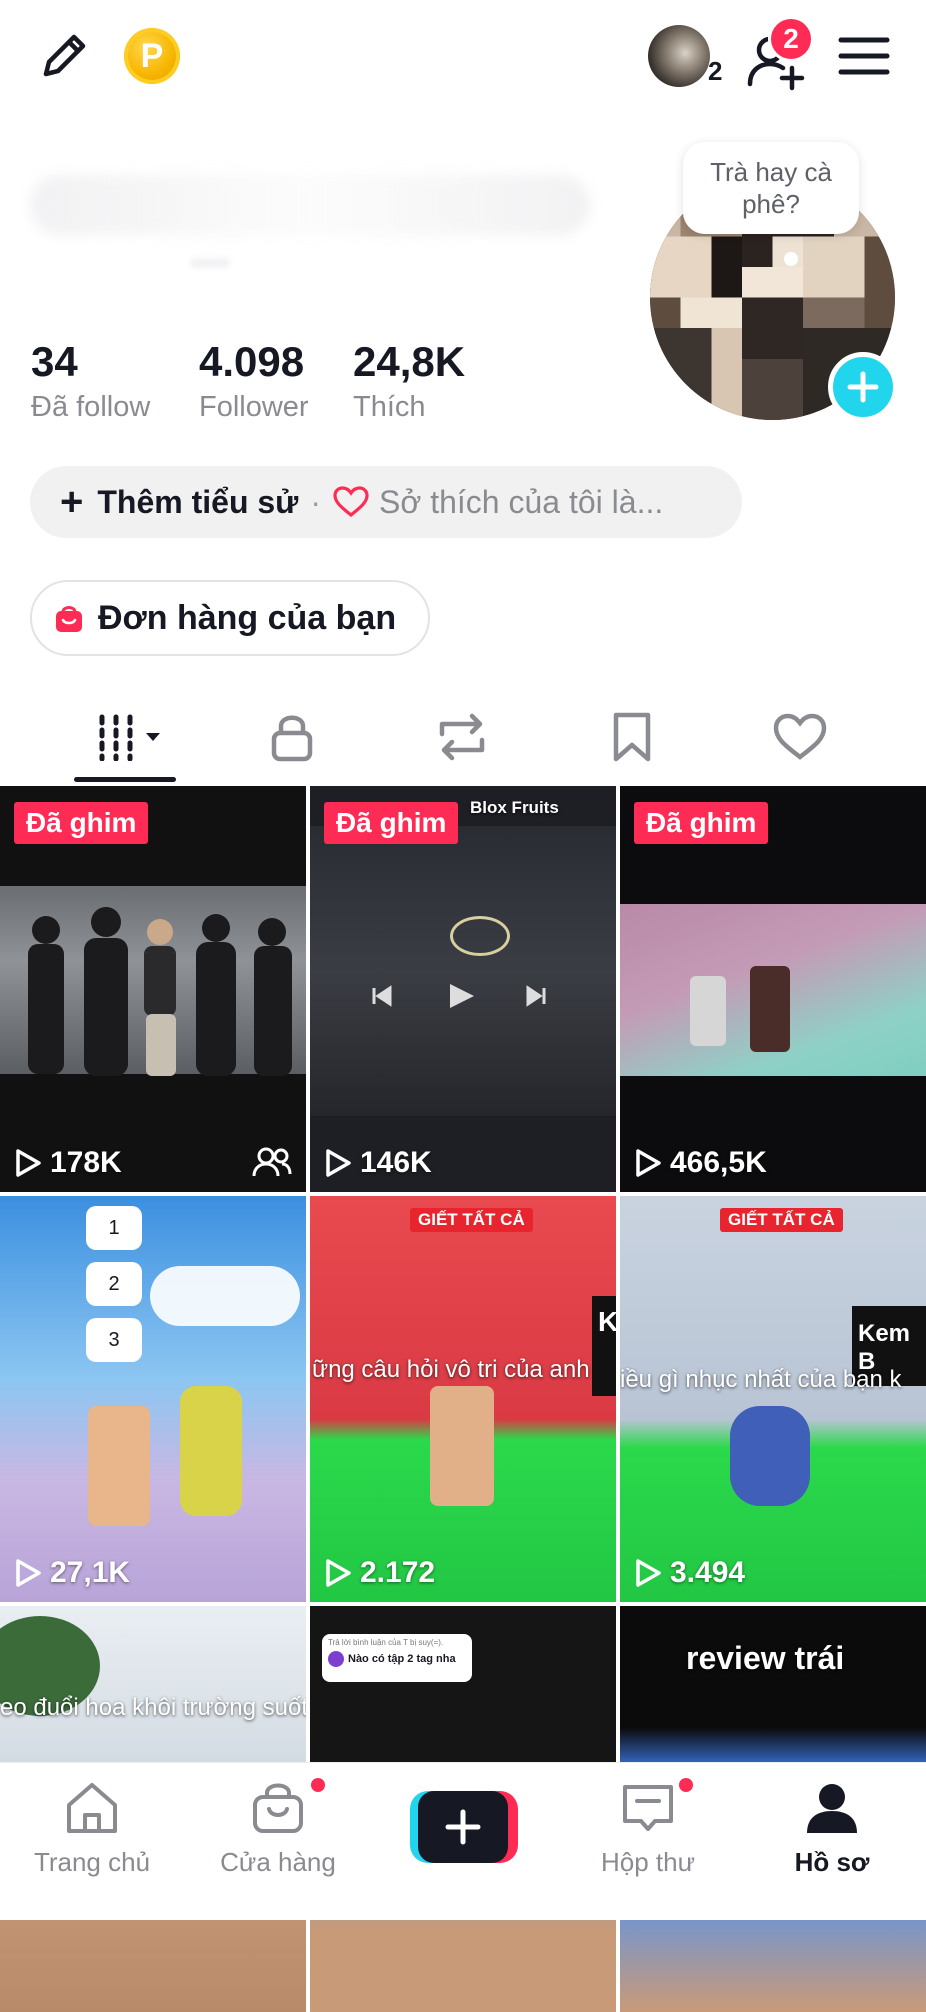 This screenshot has height=2012, width=926. Describe the element at coordinates (832, 1842) in the screenshot. I see `nav-profile: Hồ sơ` at that location.